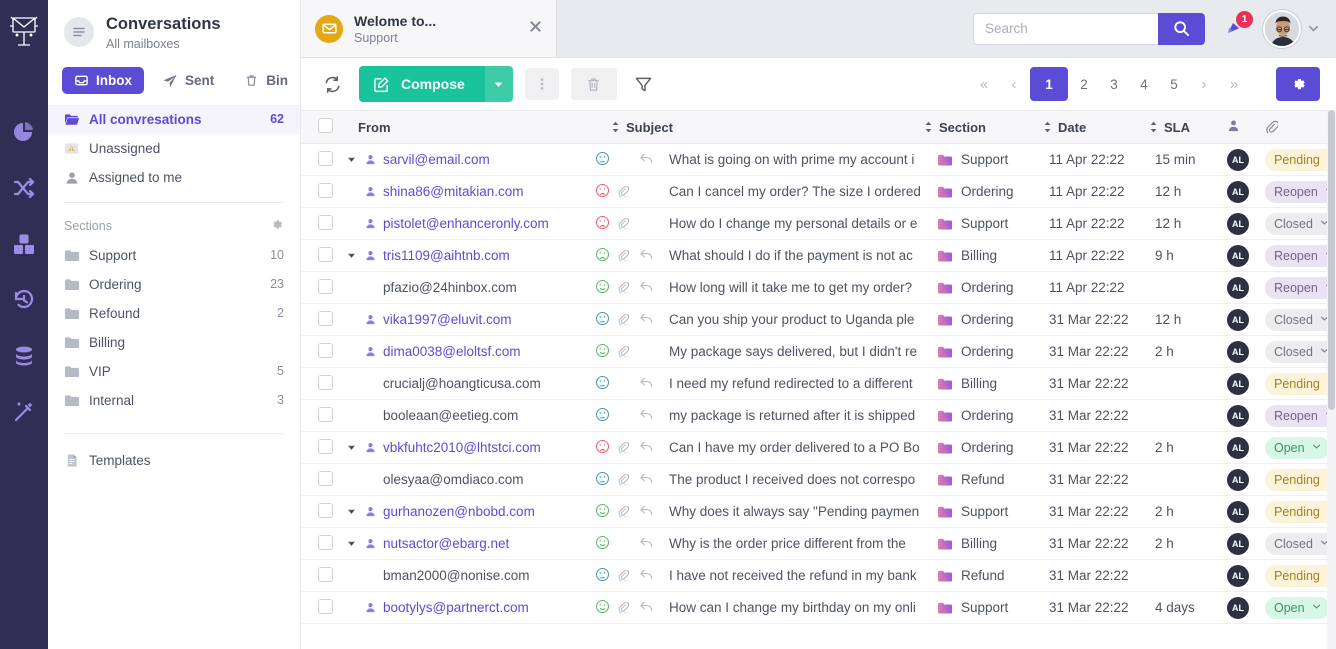 The image size is (1336, 649). Describe the element at coordinates (466, 319) in the screenshot. I see `row-from-cell: vika1997@eluvit.com` at that location.